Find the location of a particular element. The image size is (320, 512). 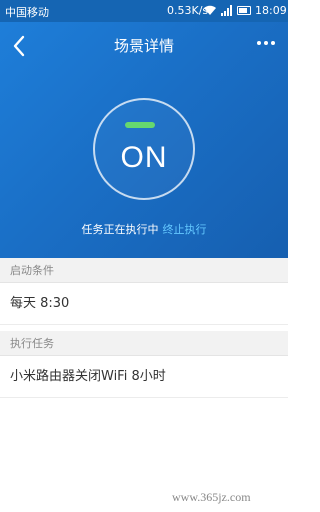

watermark: www.365jz.com is located at coordinates (211, 497).